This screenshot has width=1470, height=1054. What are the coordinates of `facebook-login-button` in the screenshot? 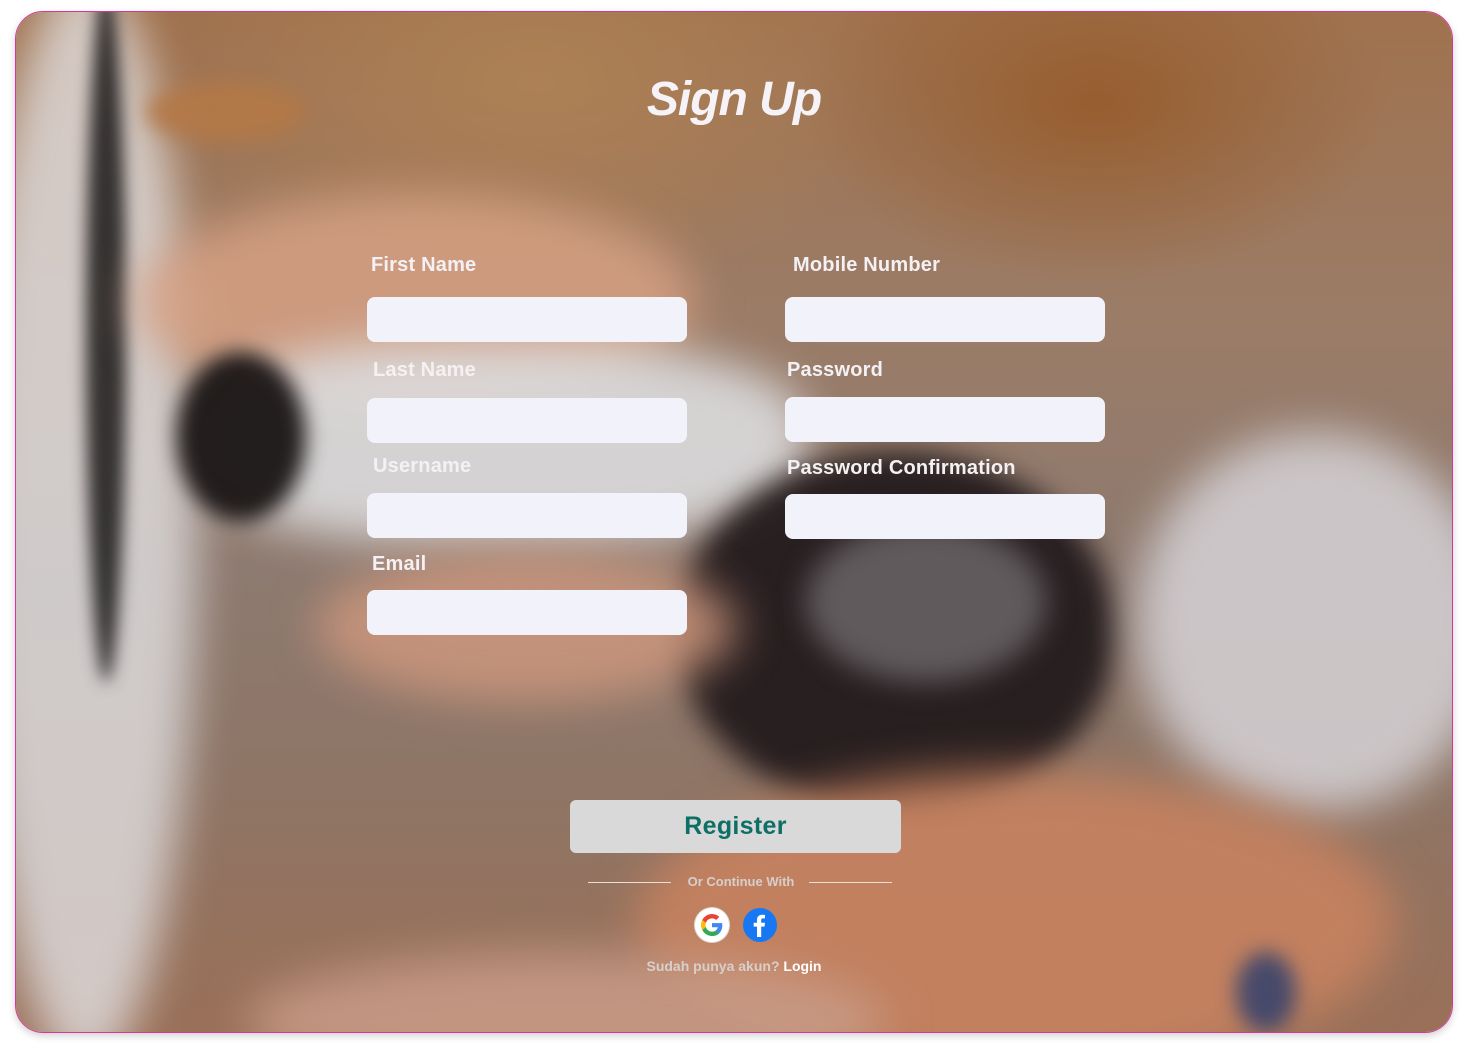 It's located at (760, 925).